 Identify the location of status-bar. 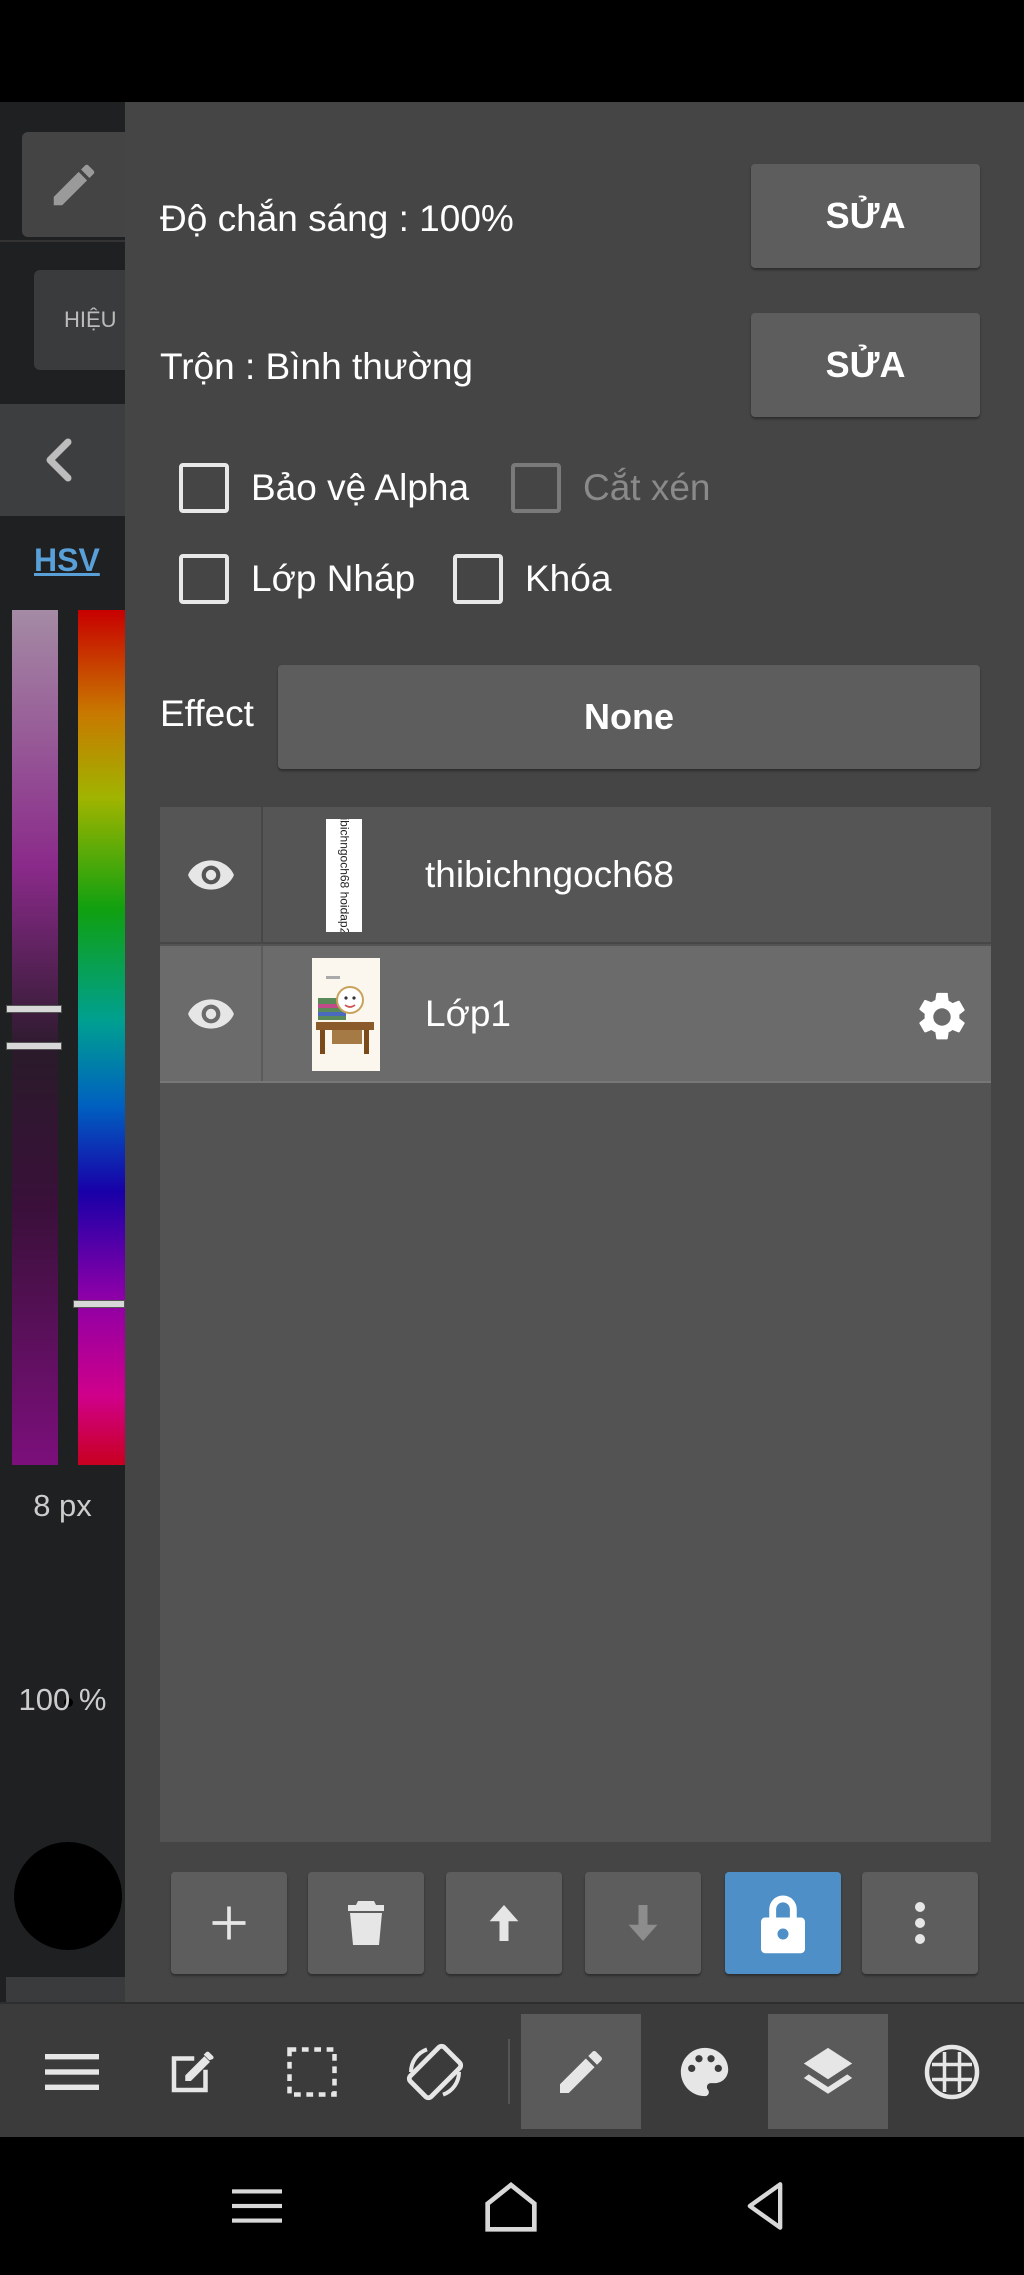
(512, 51).